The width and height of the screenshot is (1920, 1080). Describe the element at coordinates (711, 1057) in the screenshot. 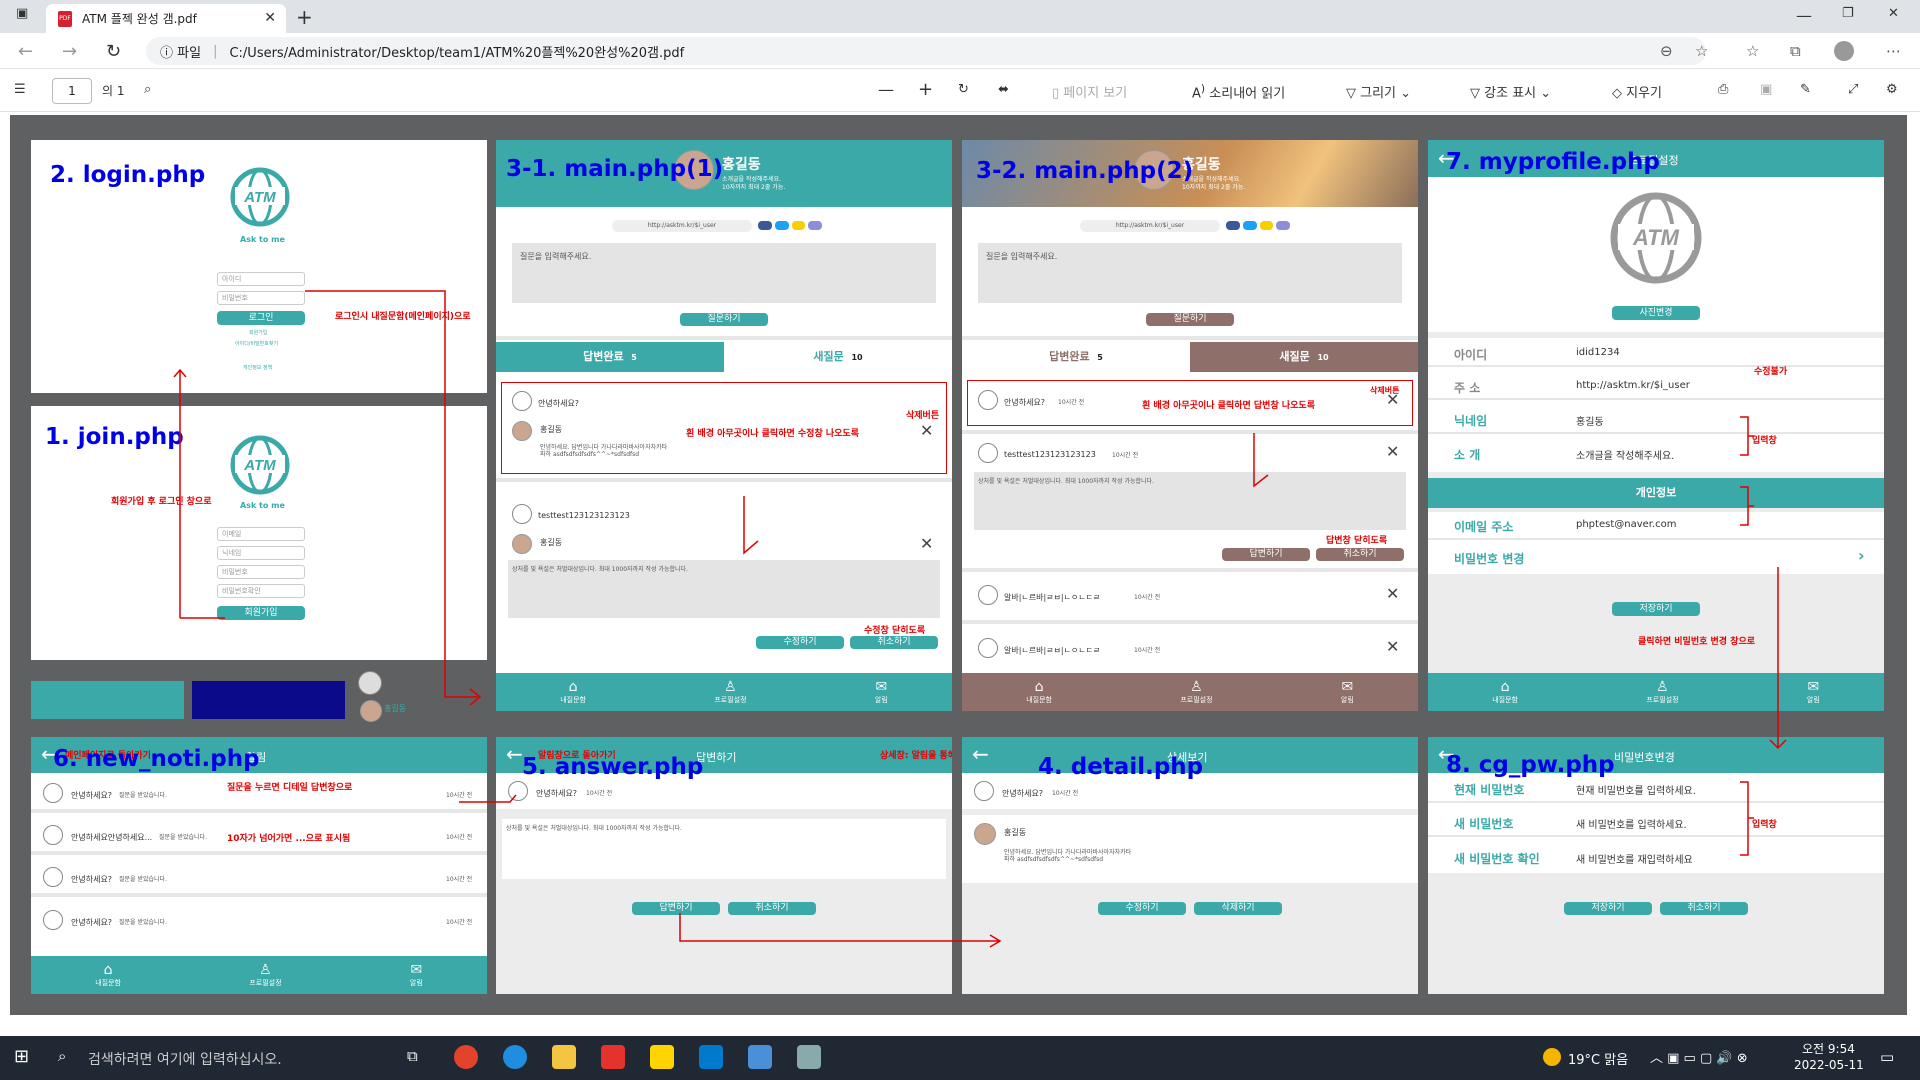

I see `vscode-icon` at that location.